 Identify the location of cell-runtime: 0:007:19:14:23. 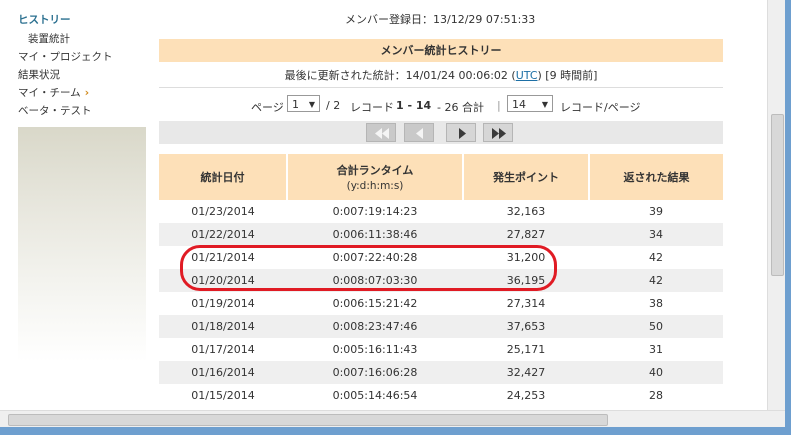
(375, 211).